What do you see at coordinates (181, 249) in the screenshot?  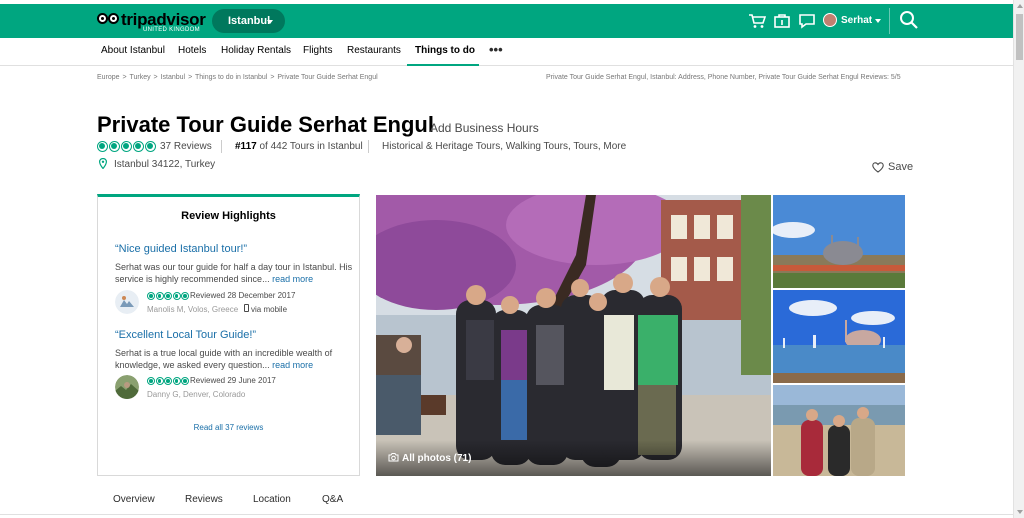 I see `review-title-link: “Nice guided Istanbul tour!”` at bounding box center [181, 249].